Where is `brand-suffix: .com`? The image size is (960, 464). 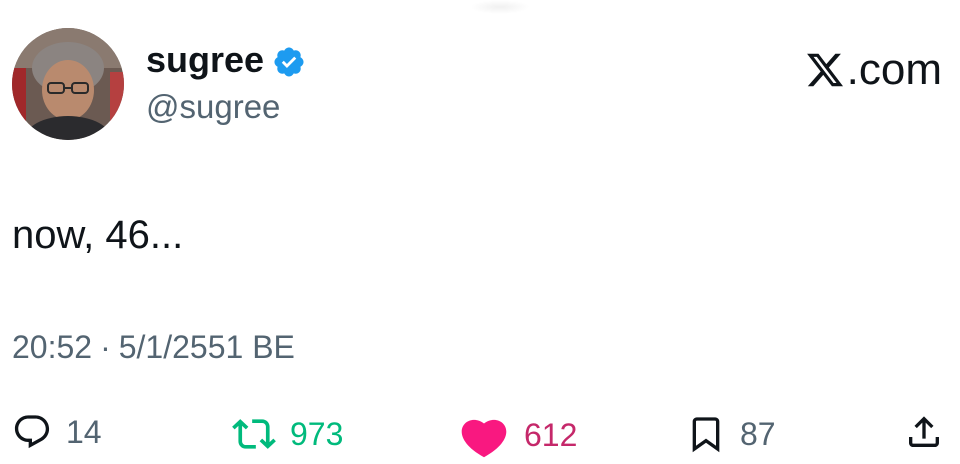 brand-suffix: .com is located at coordinates (894, 69).